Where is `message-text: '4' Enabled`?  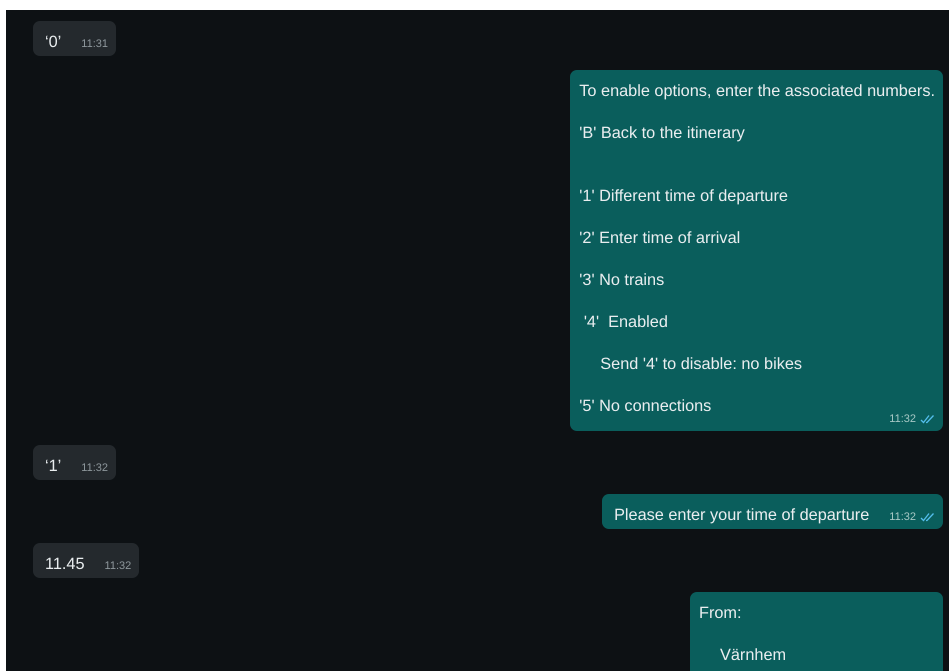
message-text: '4' Enabled is located at coordinates (625, 322).